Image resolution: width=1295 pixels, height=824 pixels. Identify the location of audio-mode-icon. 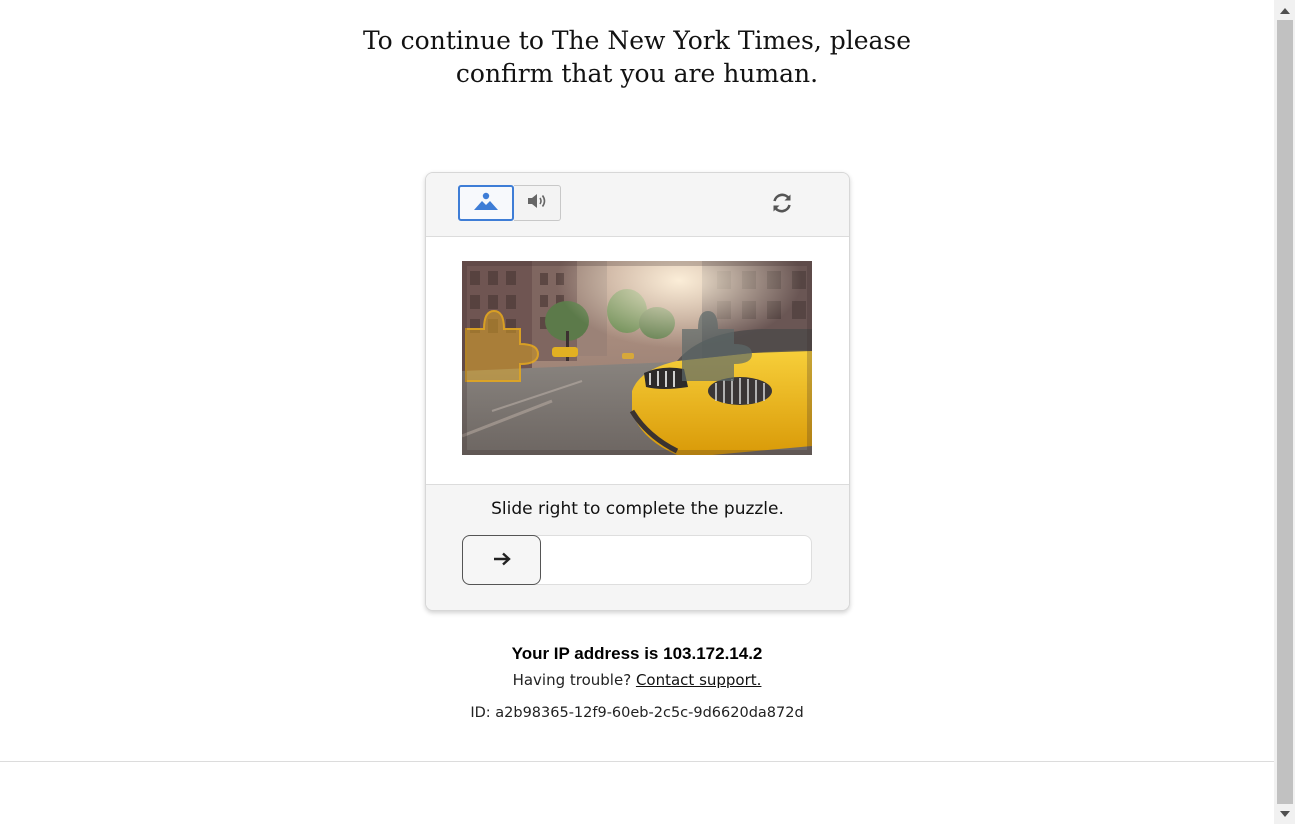
(537, 203).